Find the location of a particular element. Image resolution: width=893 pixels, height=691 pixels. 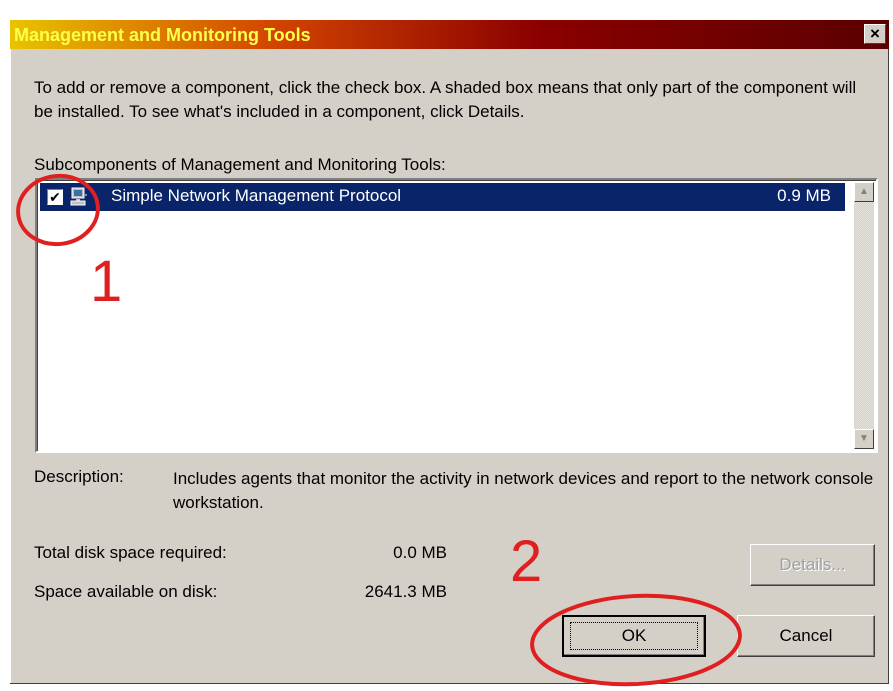

focus-rectangle is located at coordinates (634, 636).